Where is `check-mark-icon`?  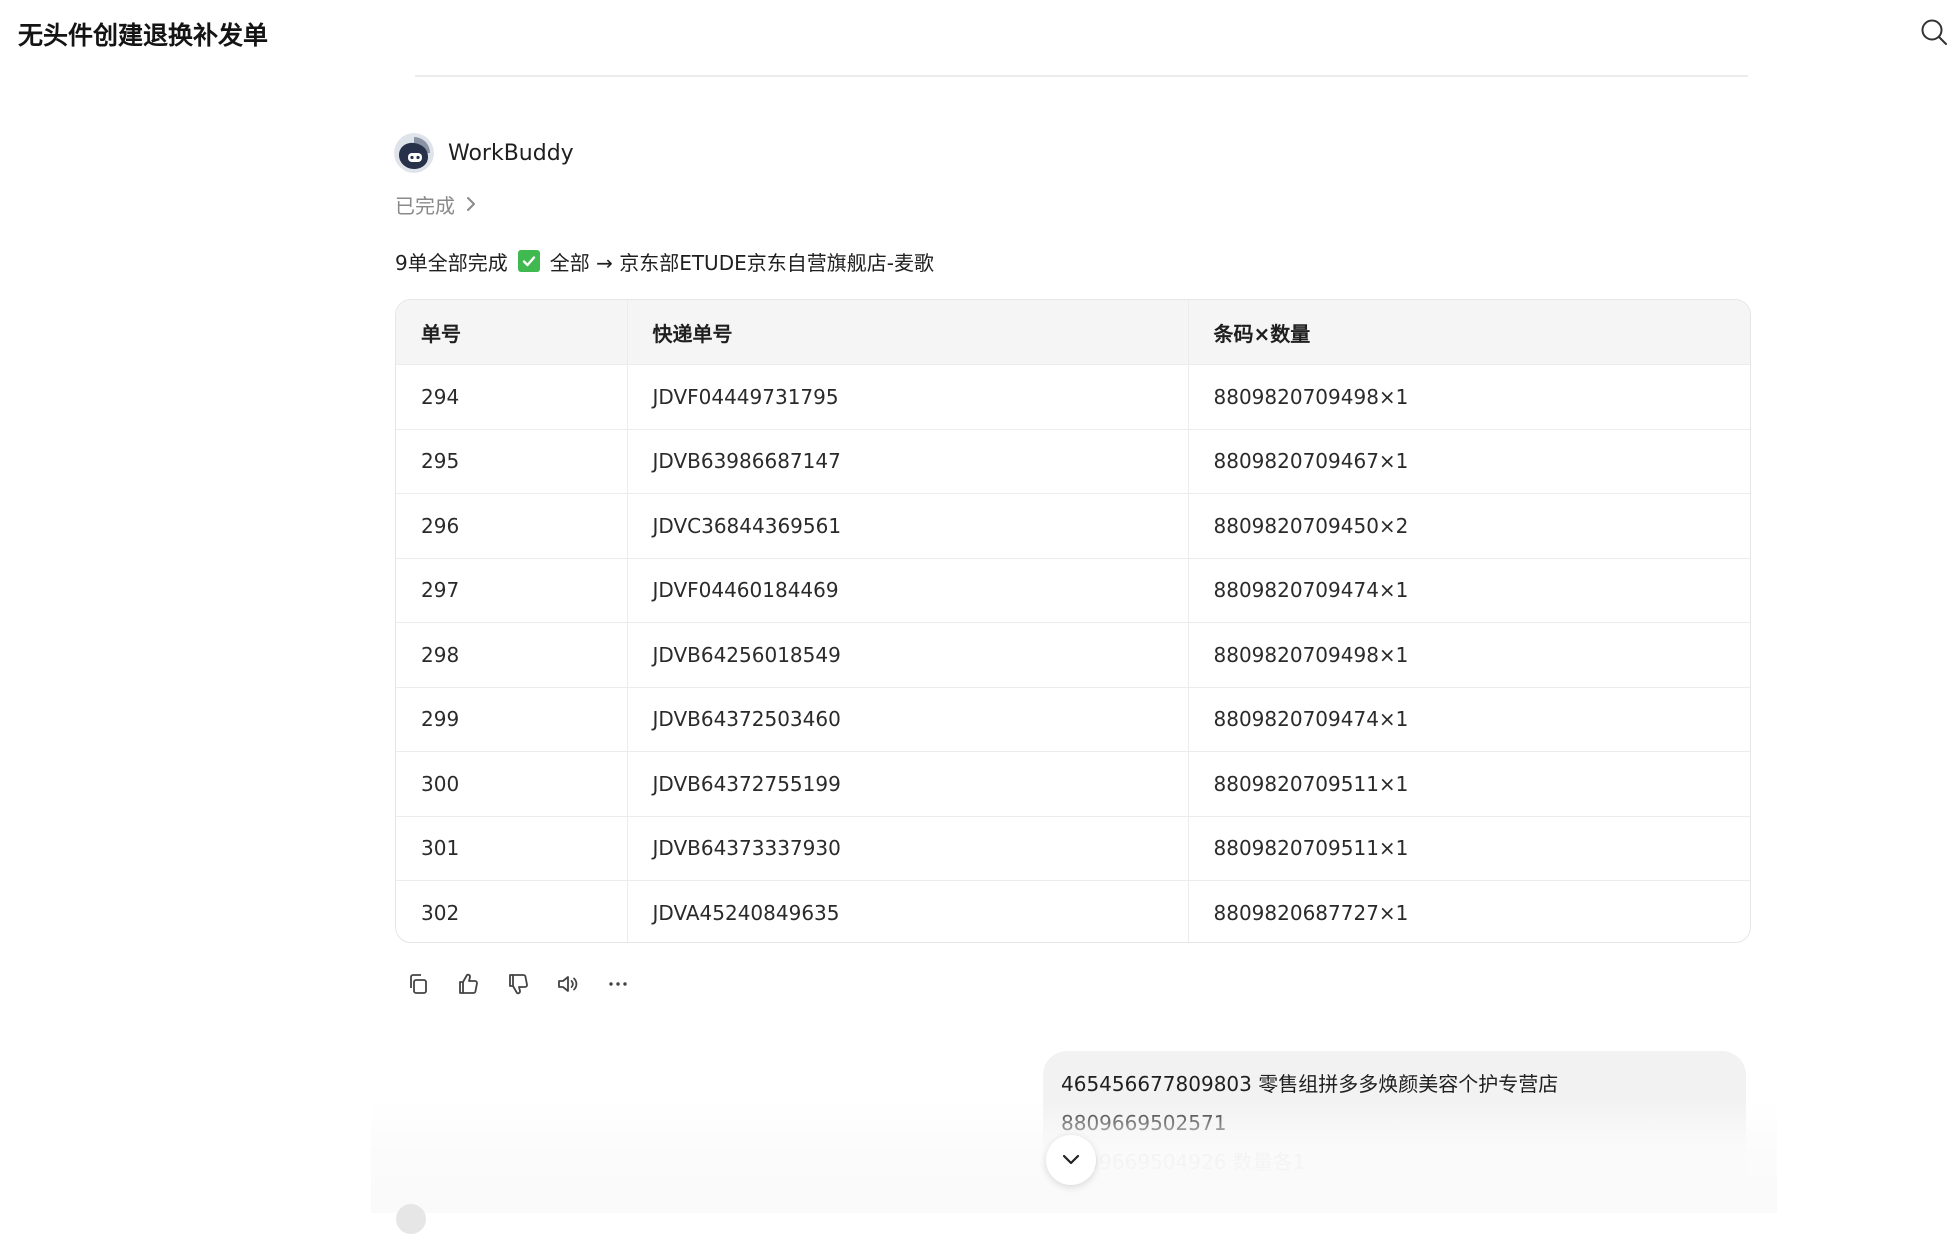
check-mark-icon is located at coordinates (528, 261).